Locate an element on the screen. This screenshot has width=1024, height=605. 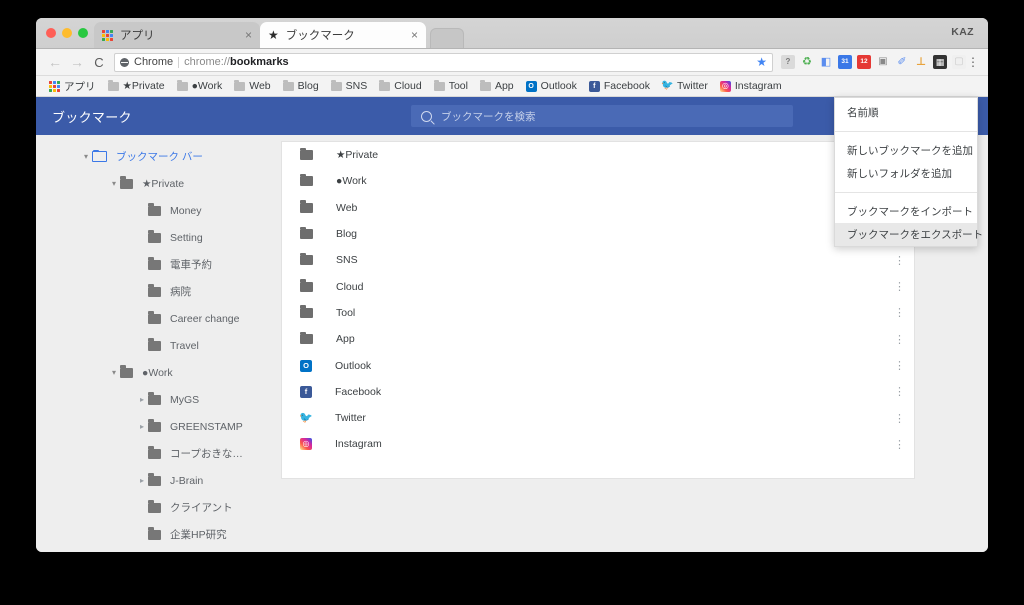
bookmark-bar-item-work: ●Work is located at coordinates (200, 86).